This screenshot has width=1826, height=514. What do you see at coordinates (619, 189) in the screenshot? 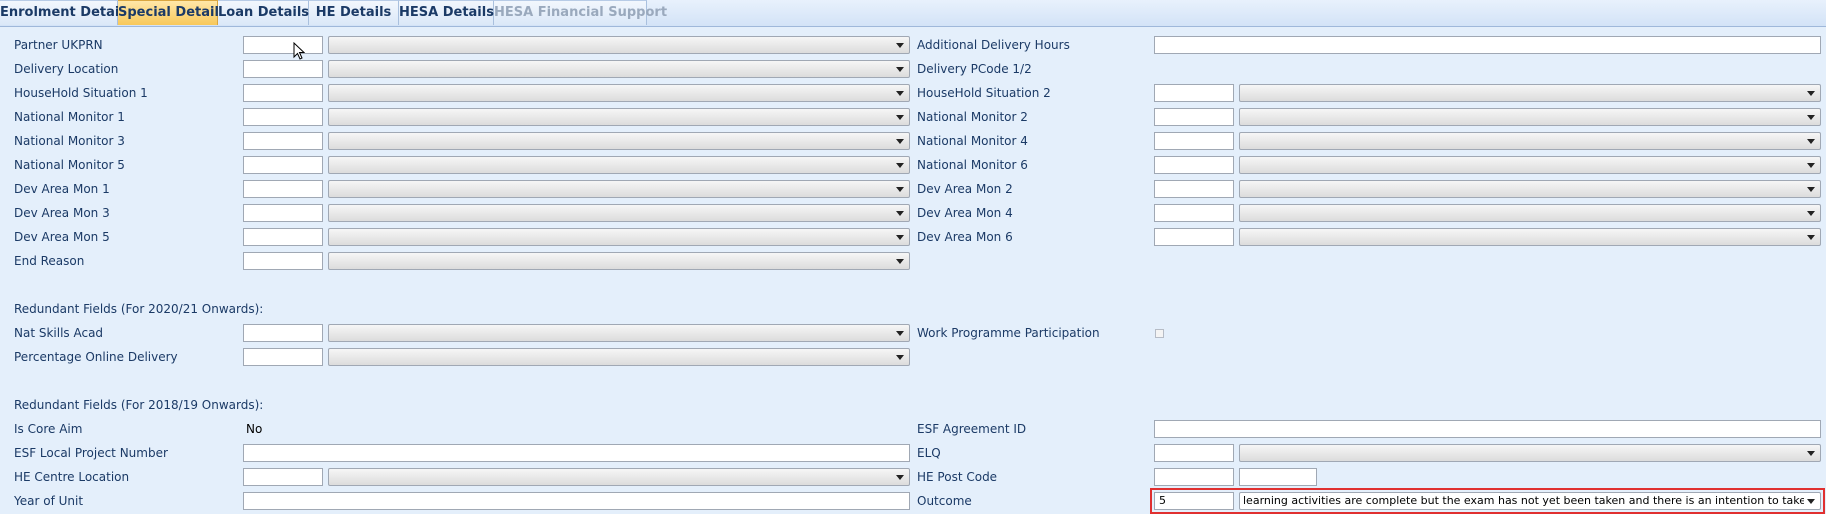
I see `dev-area-mon-1-dropdown` at bounding box center [619, 189].